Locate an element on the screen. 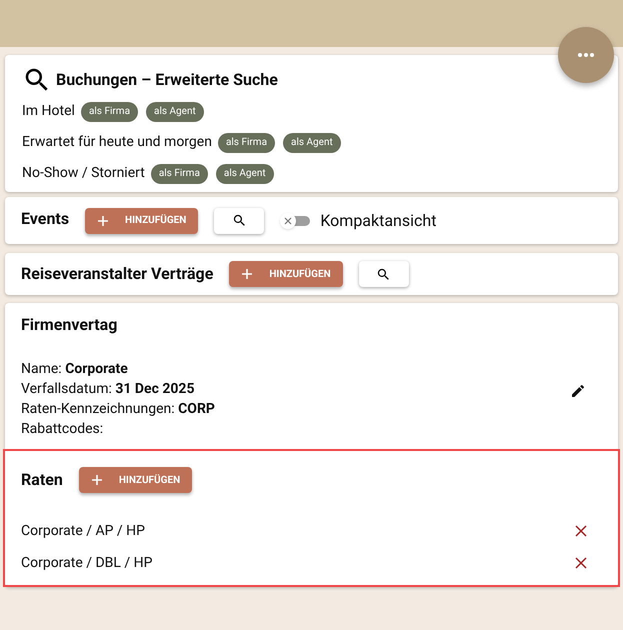 The height and width of the screenshot is (630, 623). pencil-icon is located at coordinates (578, 391).